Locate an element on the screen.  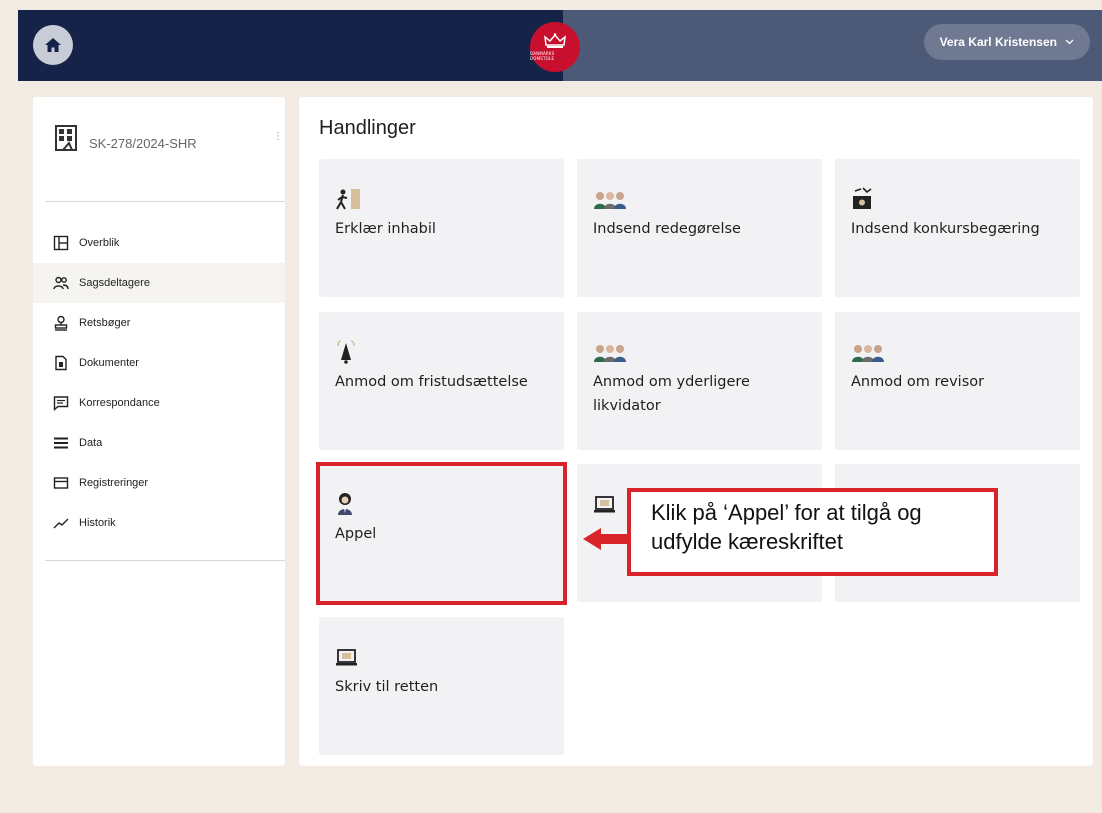
sidebar-item-registreringer: Registreringer is located at coordinates (159, 483).